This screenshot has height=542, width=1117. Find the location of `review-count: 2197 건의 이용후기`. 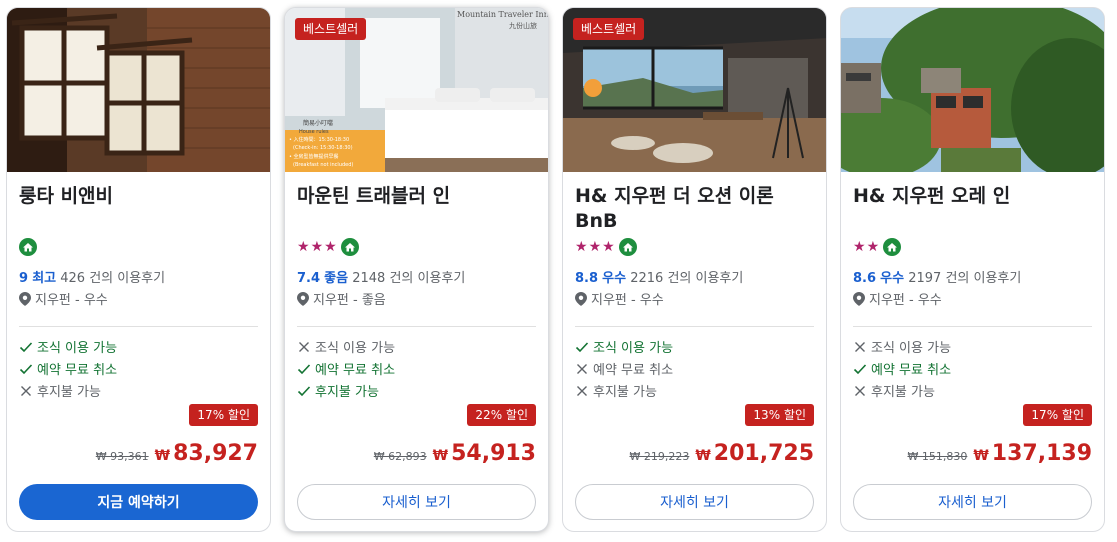

review-count: 2197 건의 이용후기 is located at coordinates (965, 278).